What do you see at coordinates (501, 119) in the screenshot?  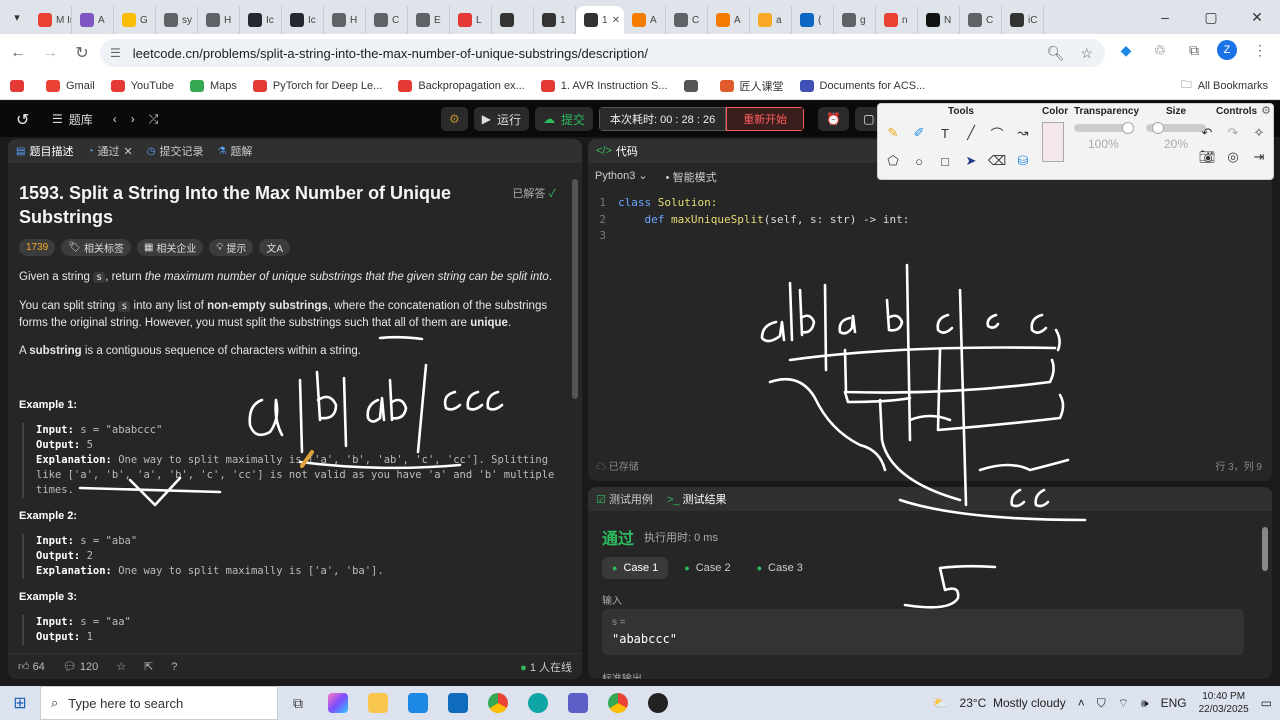 I see `run-button: ▶ 运行` at bounding box center [501, 119].